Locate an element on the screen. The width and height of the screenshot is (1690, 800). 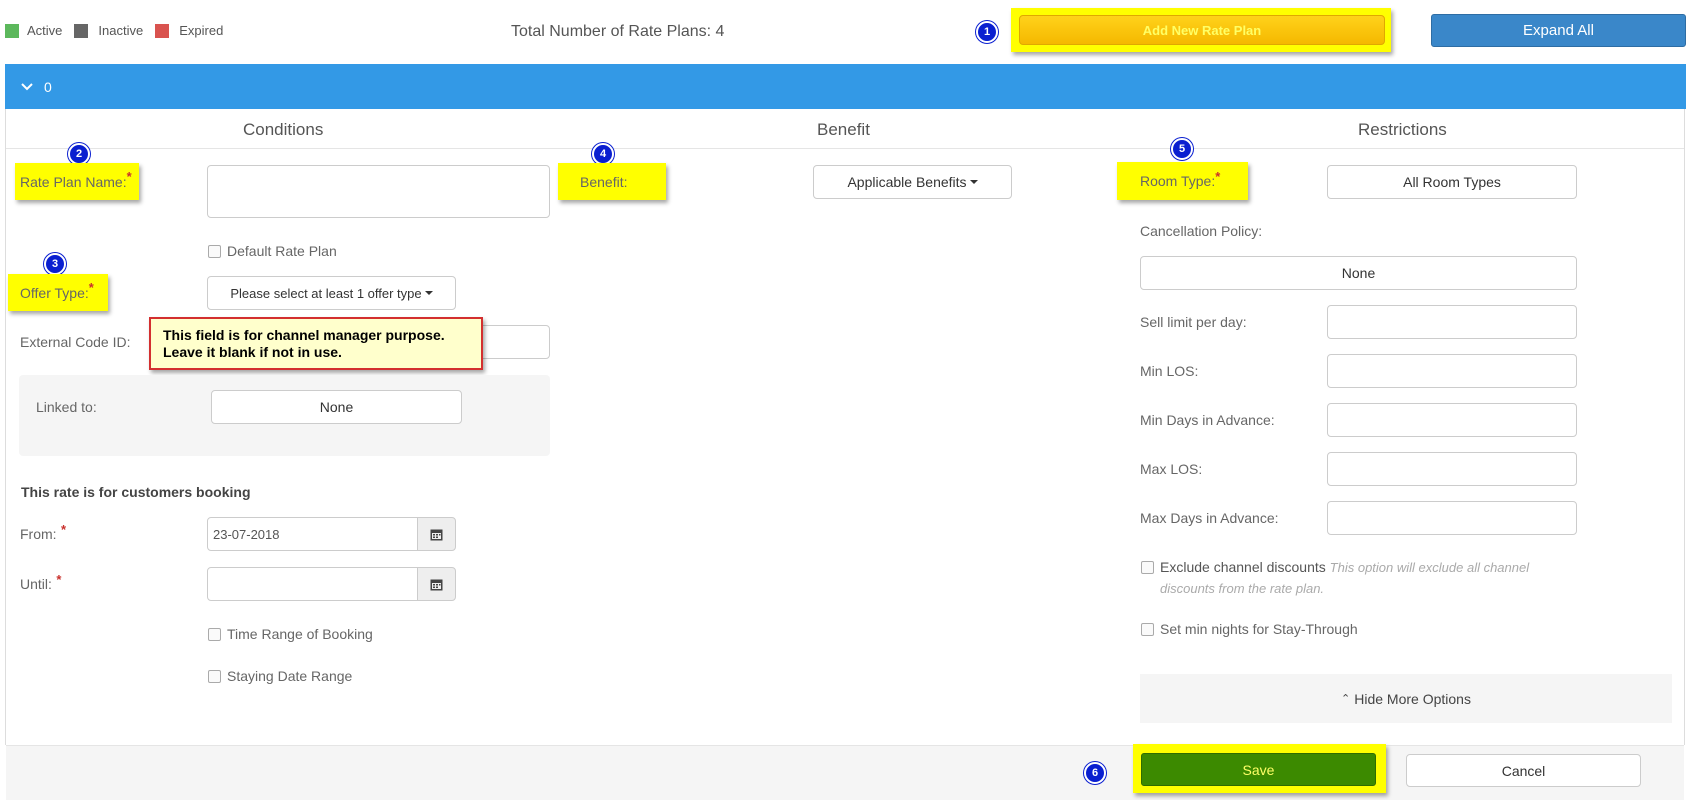
linked-to-label: Linked to: is located at coordinates (66, 407).